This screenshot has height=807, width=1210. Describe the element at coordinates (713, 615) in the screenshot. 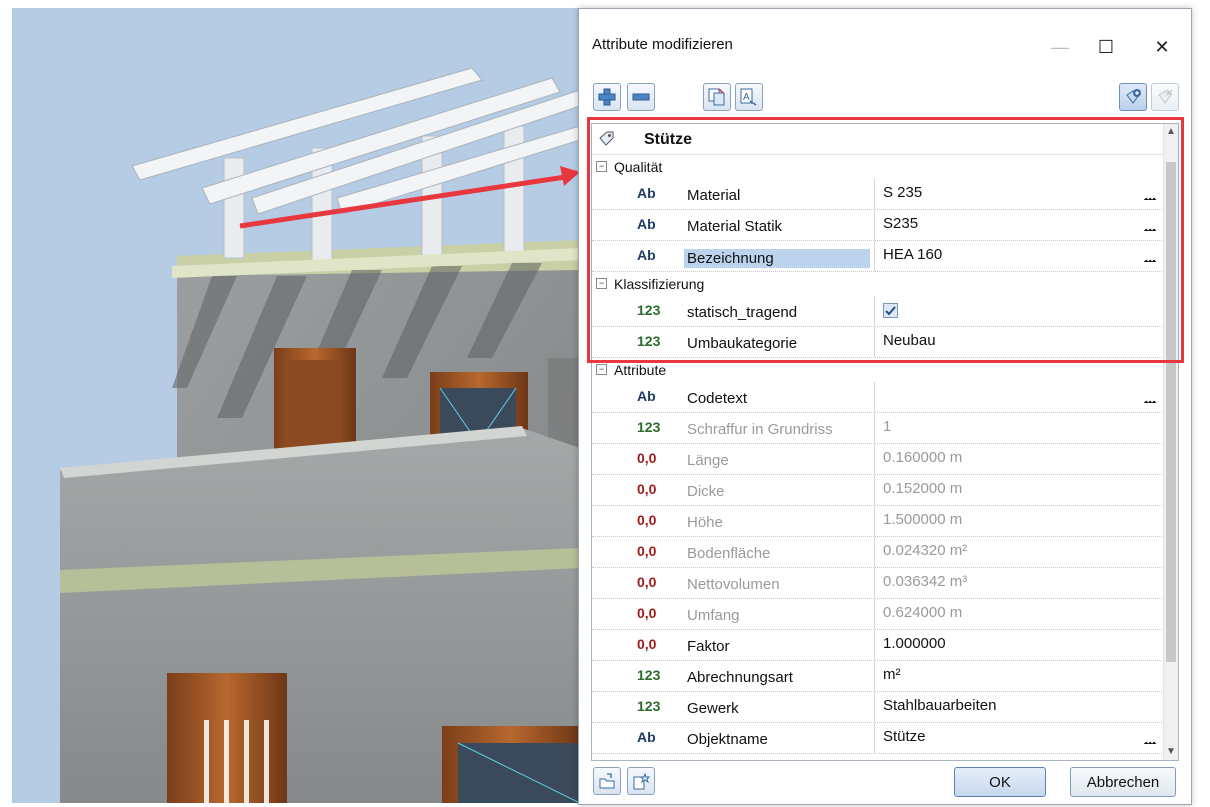

I see `attribute-name: Umfang` at that location.